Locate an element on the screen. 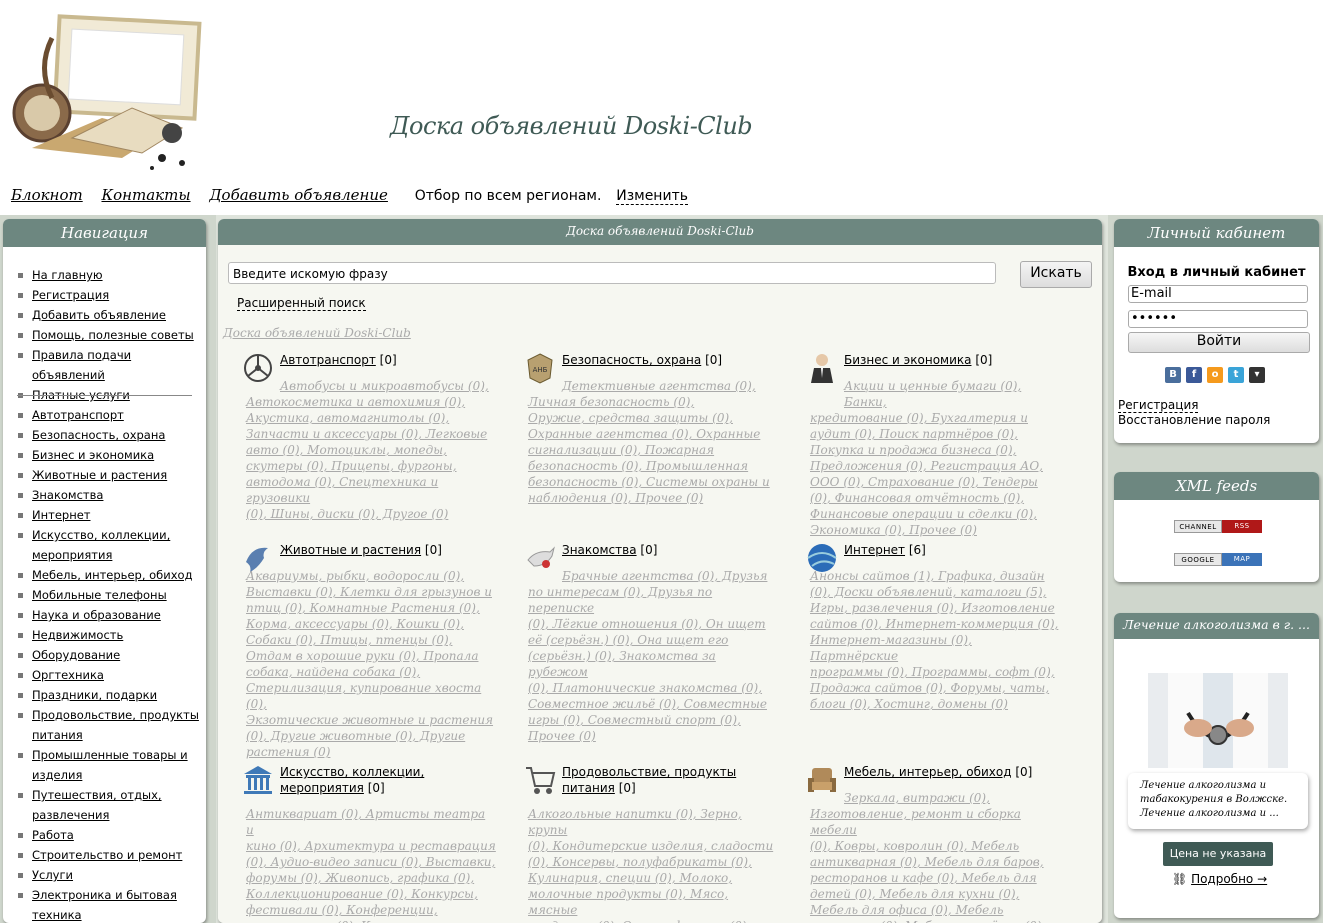 The width and height of the screenshot is (1323, 923). nav-link: Мобильные телефоны is located at coordinates (99, 595).